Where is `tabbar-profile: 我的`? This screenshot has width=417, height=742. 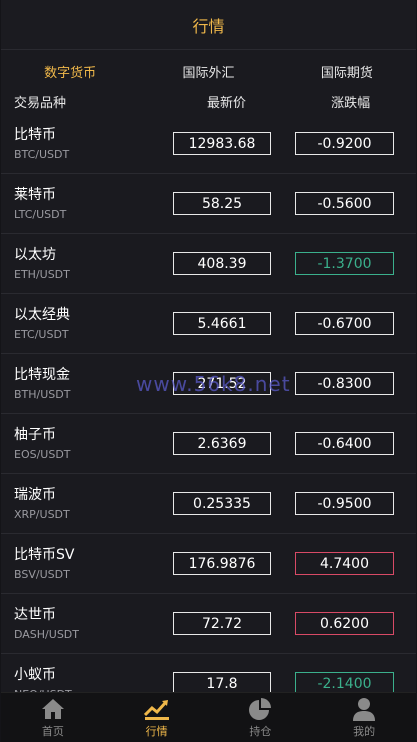
tabbar-profile: 我的 is located at coordinates (364, 717).